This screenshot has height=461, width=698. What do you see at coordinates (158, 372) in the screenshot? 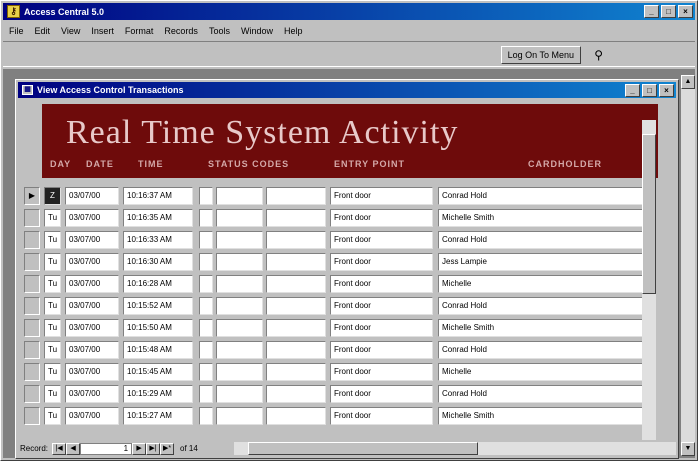
I see `cell-time: 10:15:45 AM` at bounding box center [158, 372].